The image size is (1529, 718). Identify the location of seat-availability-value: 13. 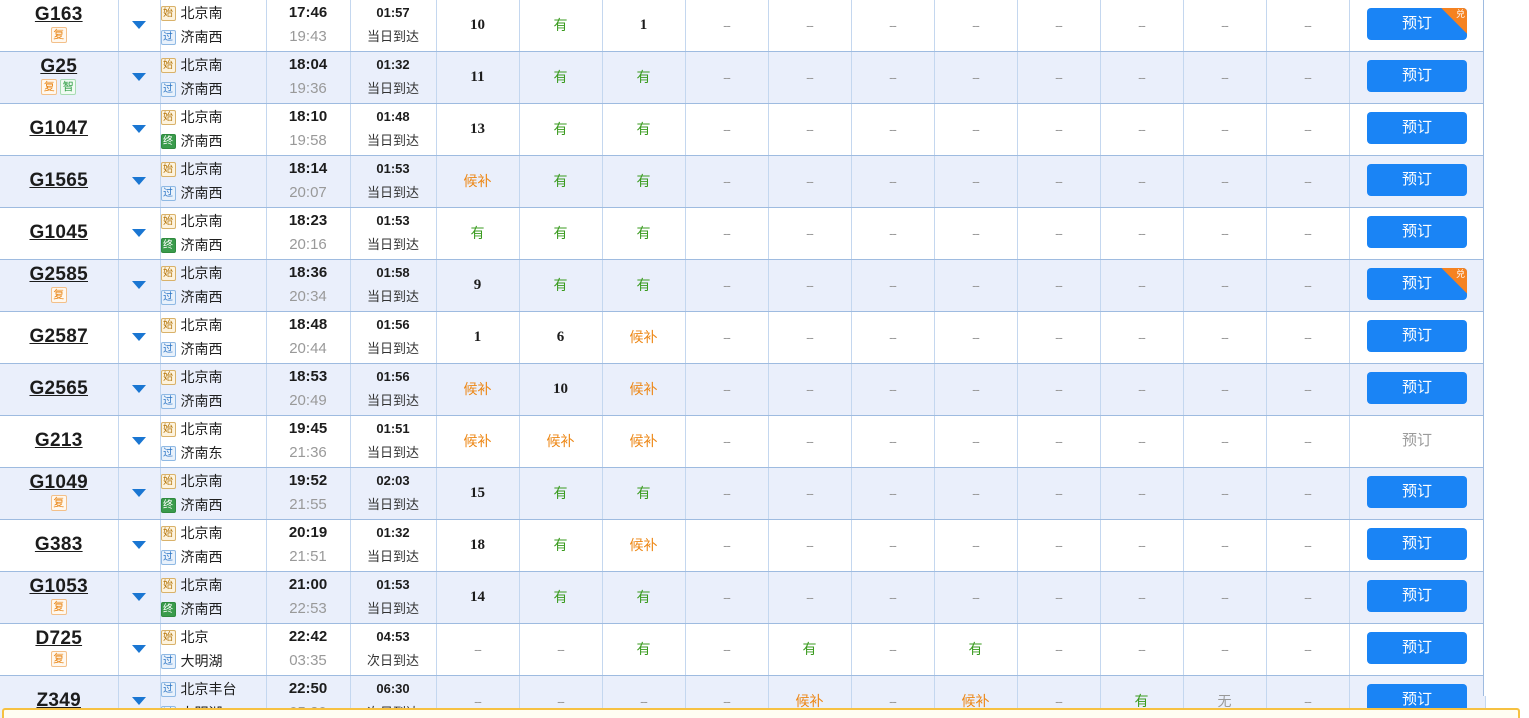
(477, 129).